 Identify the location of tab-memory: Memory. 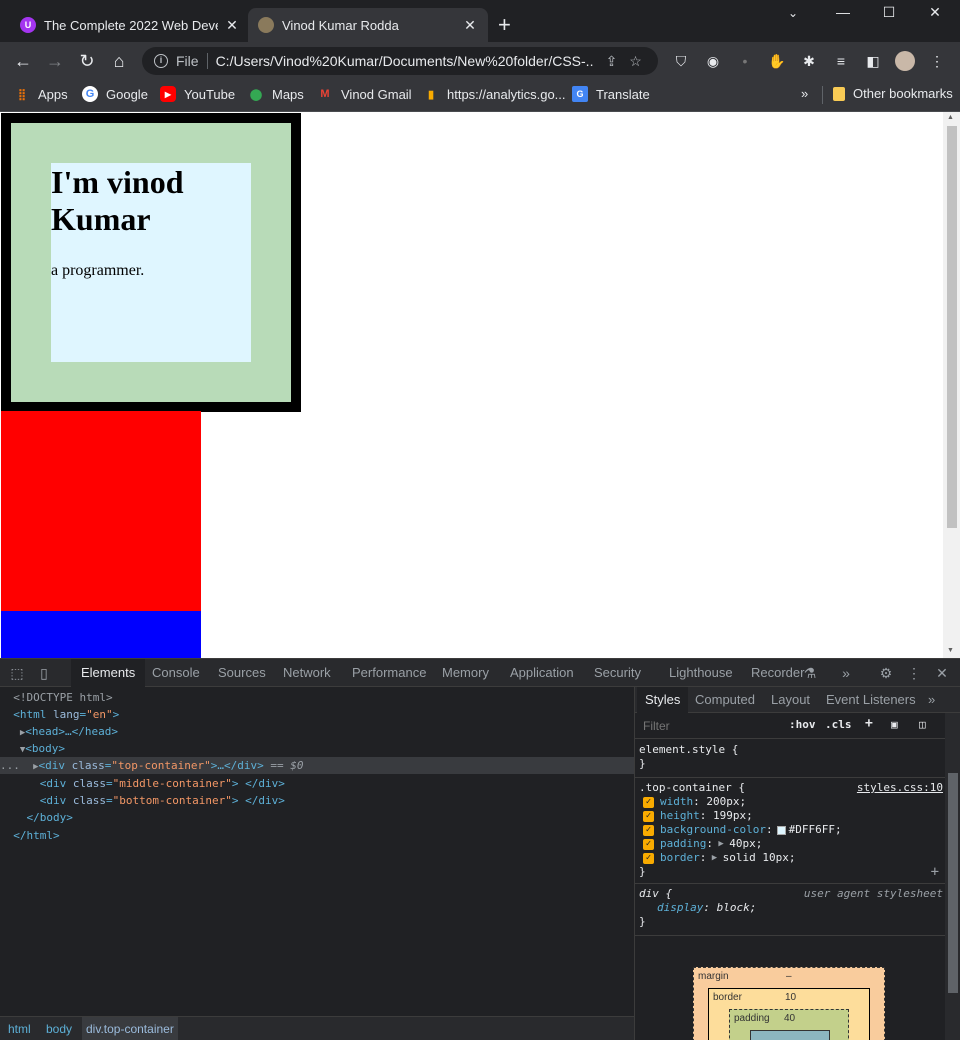
(465, 673).